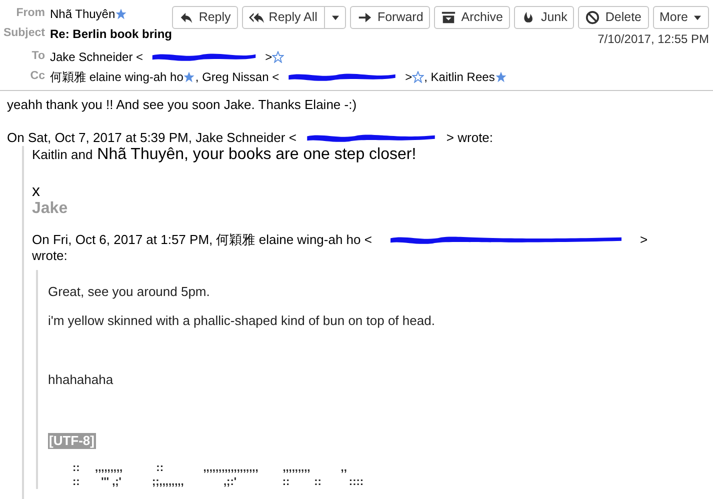  Describe the element at coordinates (209, 468) in the screenshot. I see `ascii-art-line: :: ,,,,,,,,, :: ,,,,,,,,,,,,,,,,,, ,,,,,,,,, ,,` at that location.